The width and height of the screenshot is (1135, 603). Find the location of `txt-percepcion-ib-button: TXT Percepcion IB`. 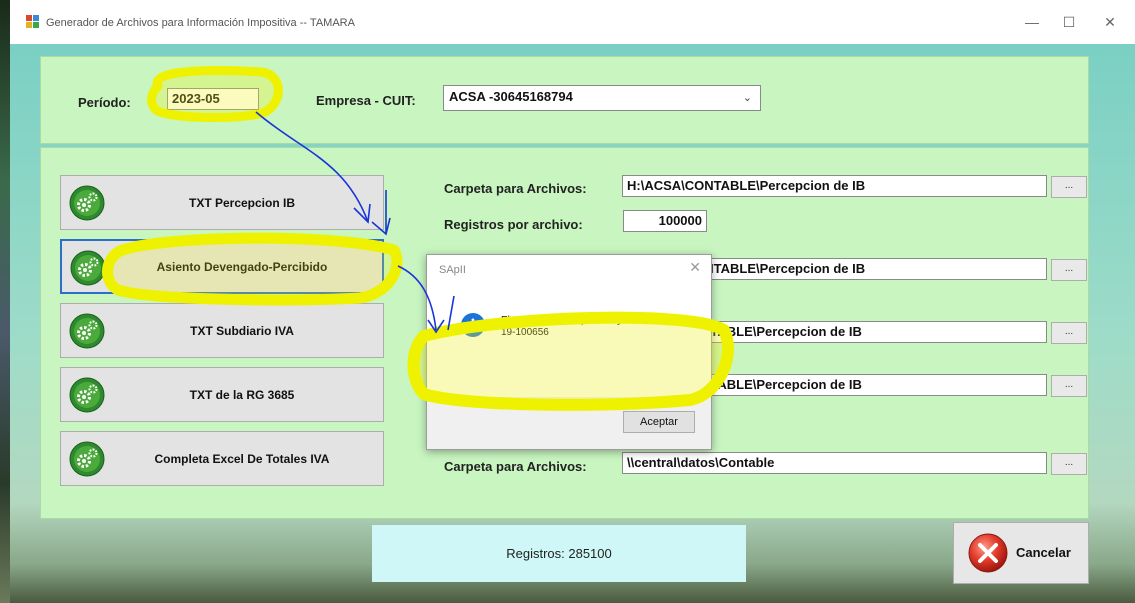

txt-percepcion-ib-button: TXT Percepcion IB is located at coordinates (222, 202).